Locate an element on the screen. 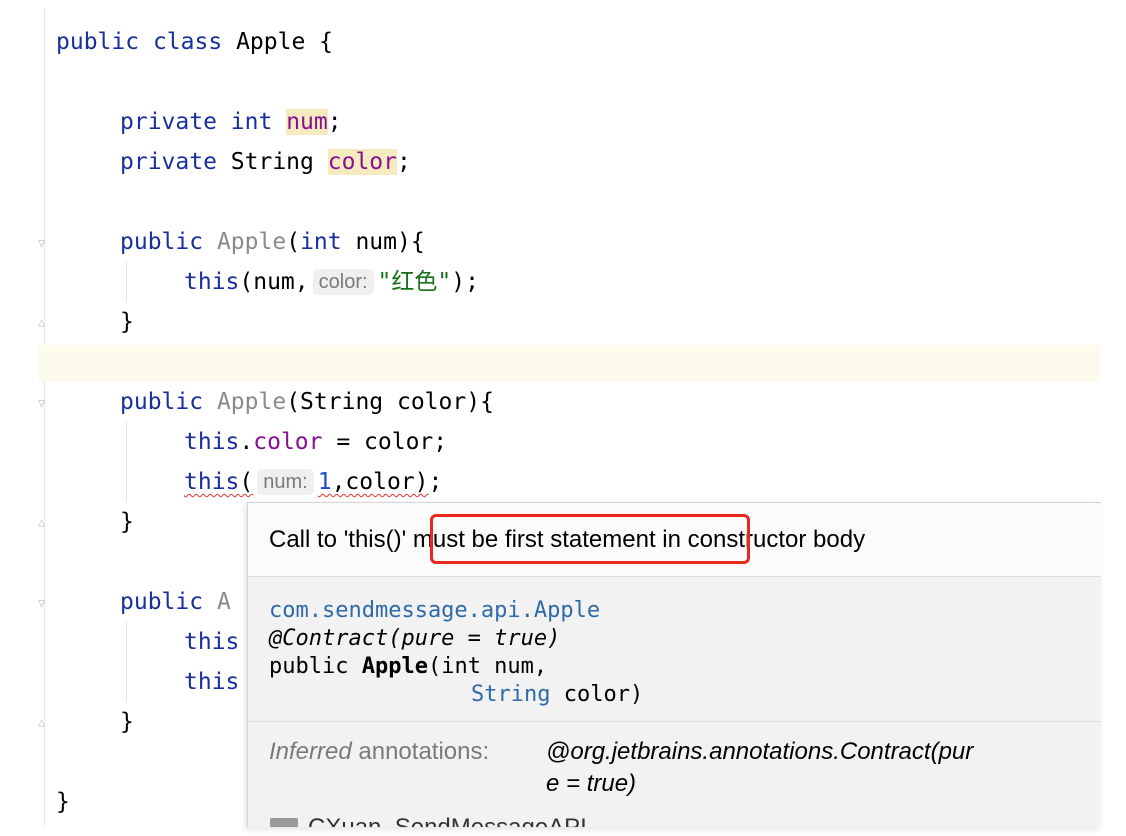 The height and width of the screenshot is (836, 1126). doc-type-link: String is located at coordinates (510, 694).